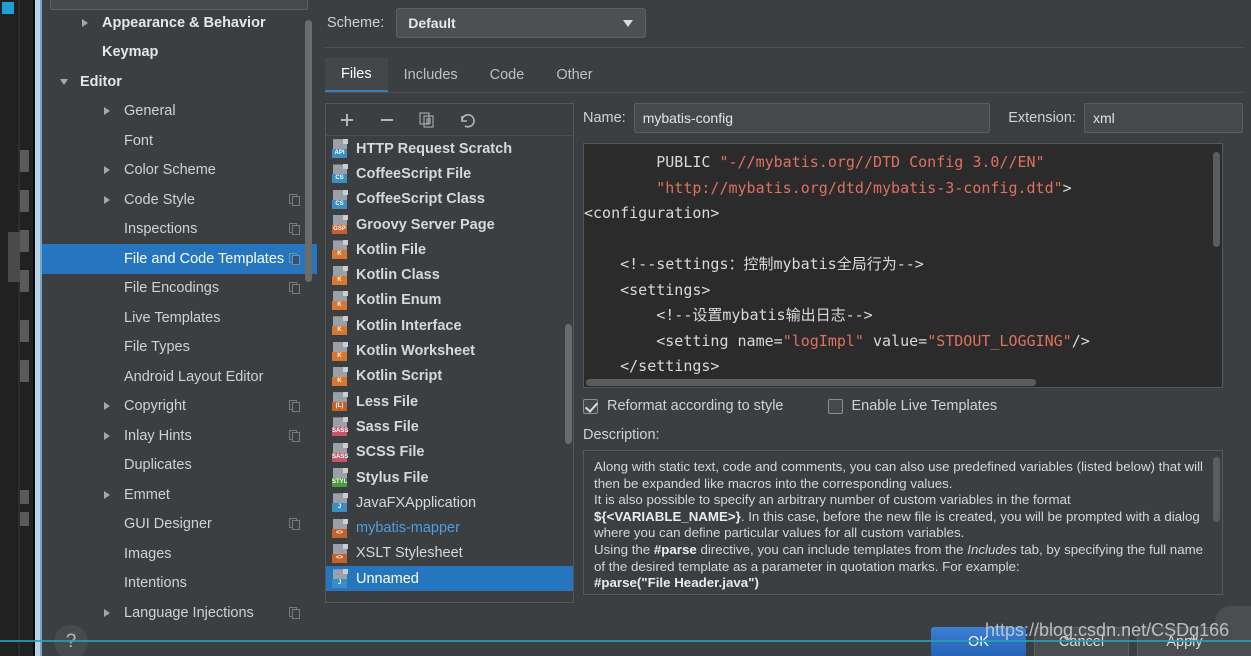 The image size is (1251, 656). I want to click on template-list-item: GSP Groovy Server Page, so click(449, 224).